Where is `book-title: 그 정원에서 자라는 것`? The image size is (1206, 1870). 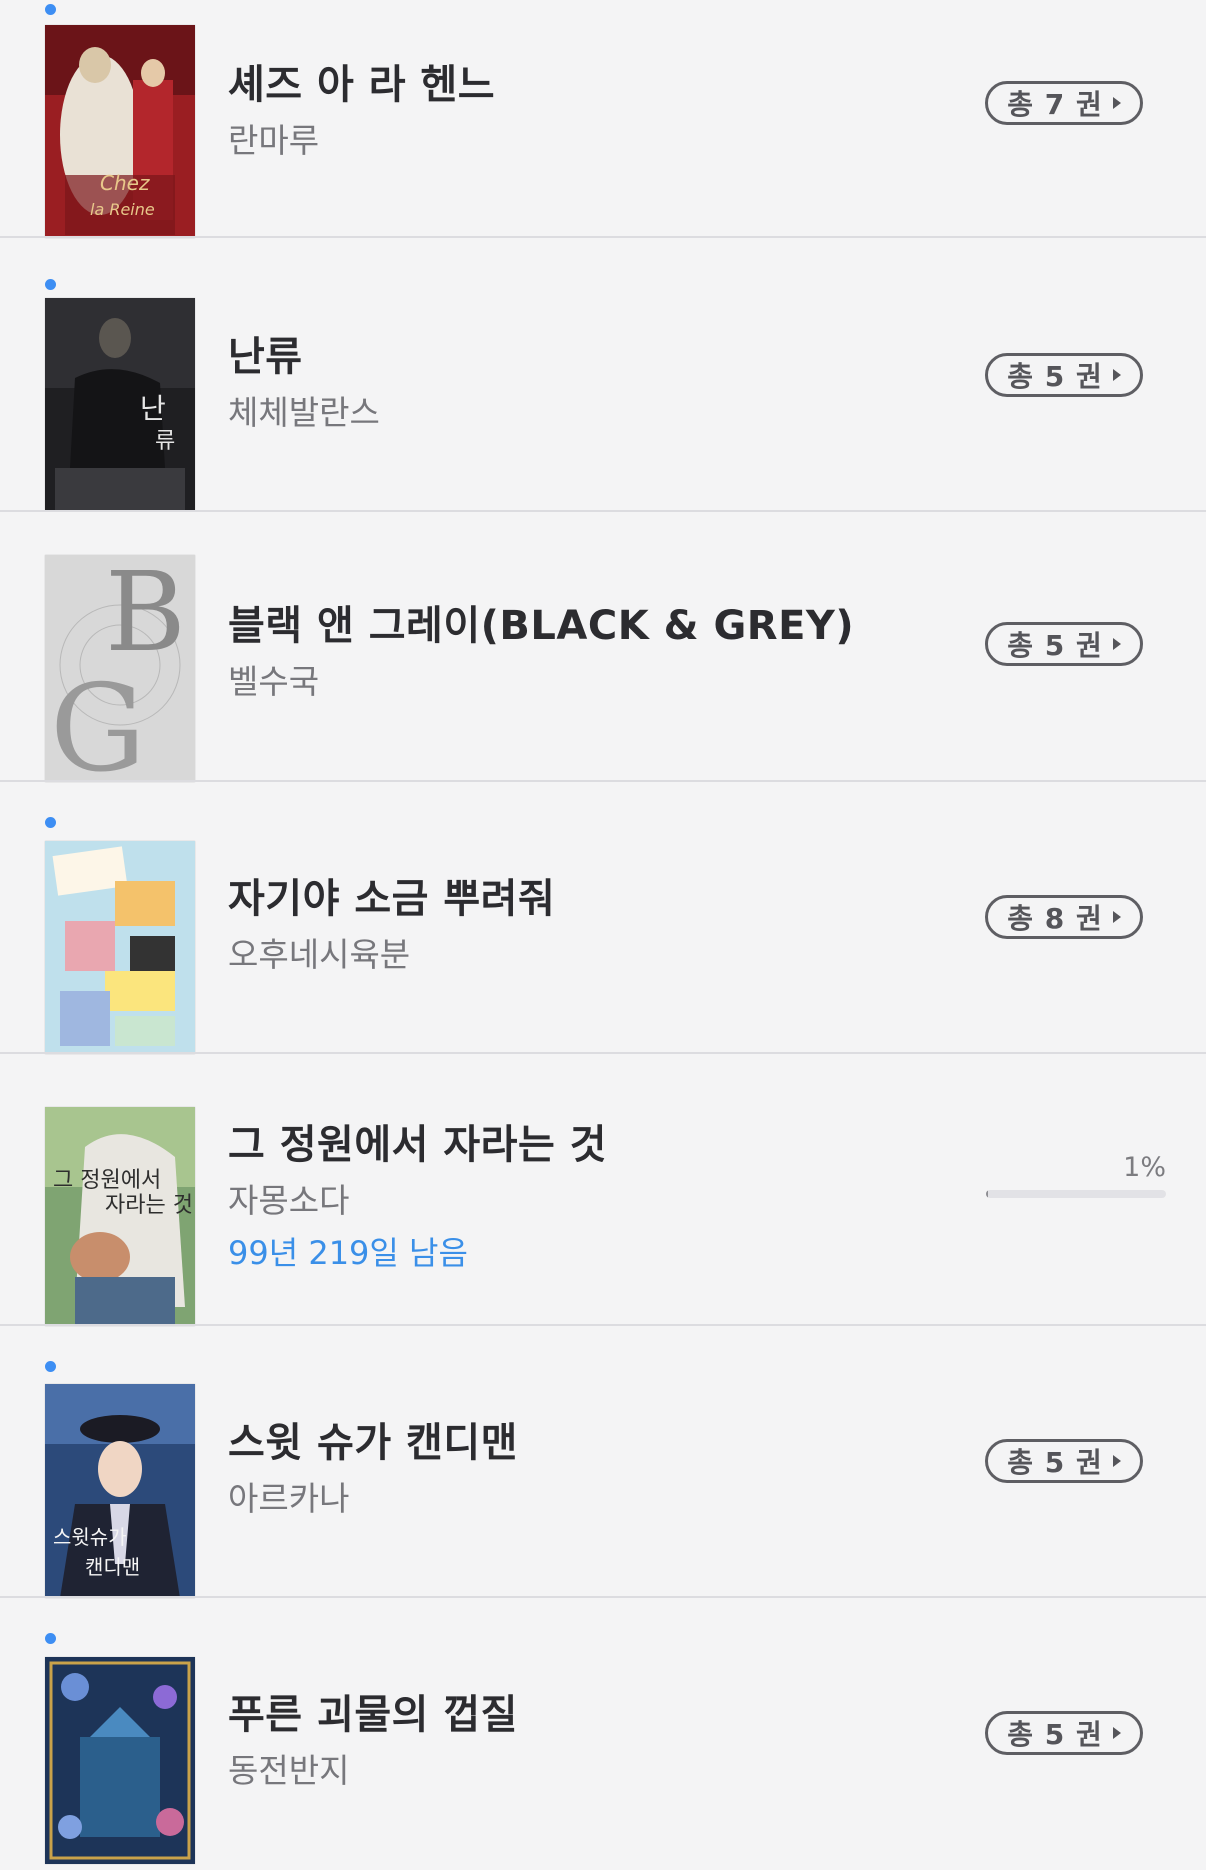 book-title: 그 정원에서 자라는 것 is located at coordinates (417, 1145).